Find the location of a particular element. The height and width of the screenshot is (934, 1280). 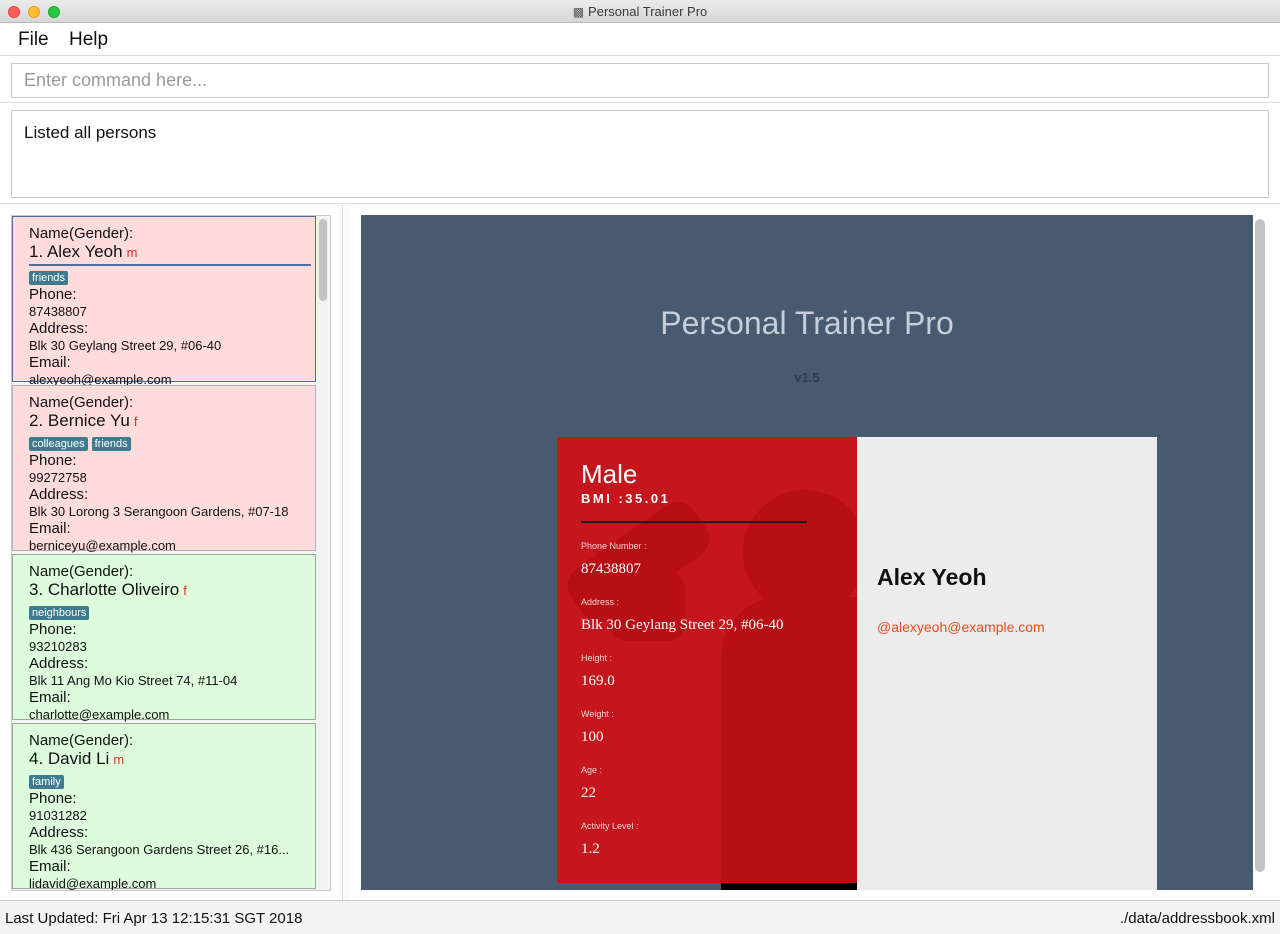

height-value: 169.0 is located at coordinates (598, 681).